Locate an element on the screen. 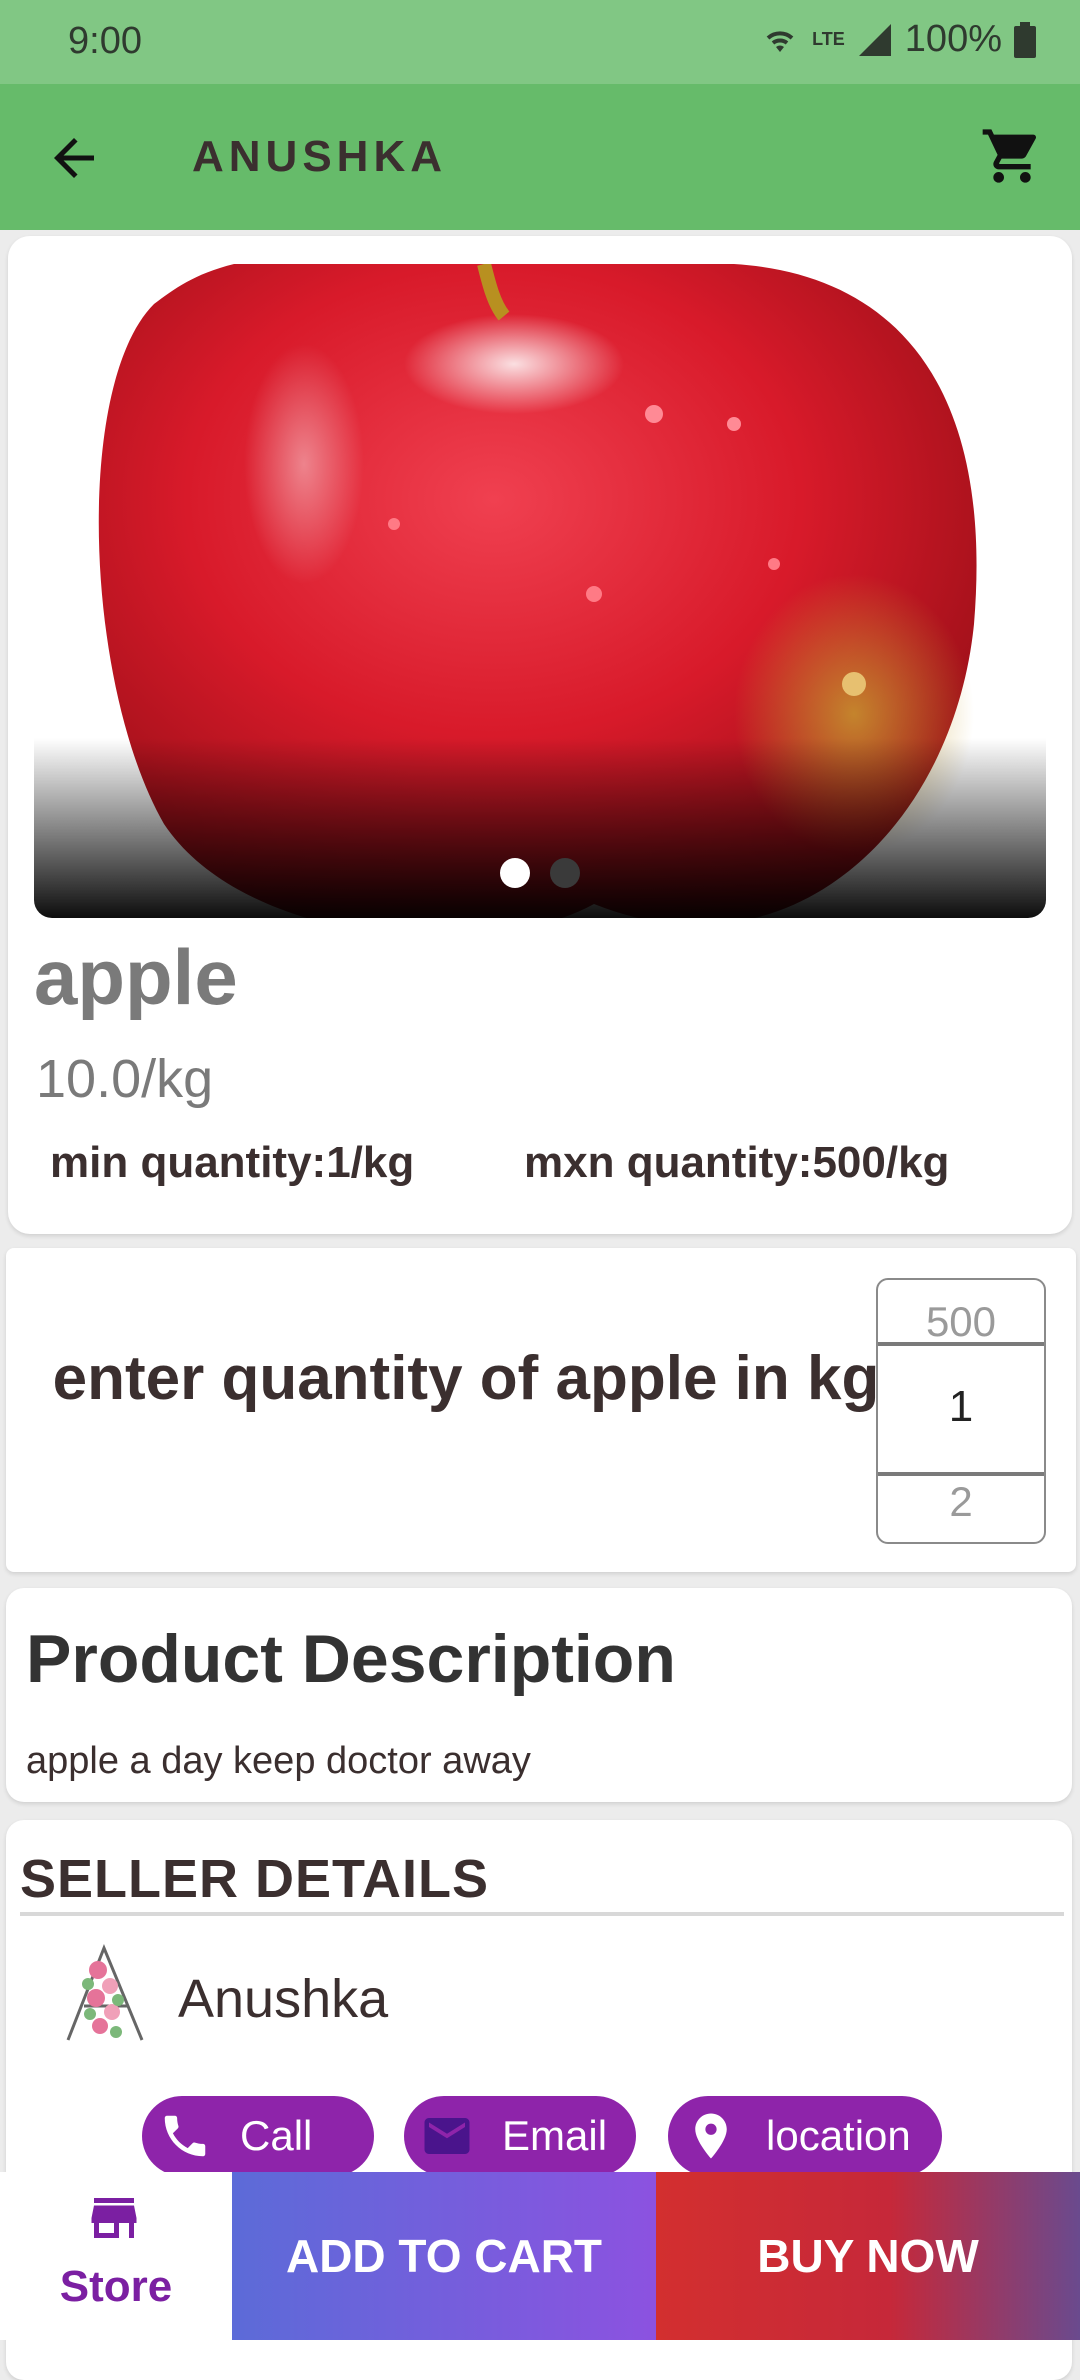 Image resolution: width=1080 pixels, height=2380 pixels. product-price: 10.0/kg is located at coordinates (125, 1079).